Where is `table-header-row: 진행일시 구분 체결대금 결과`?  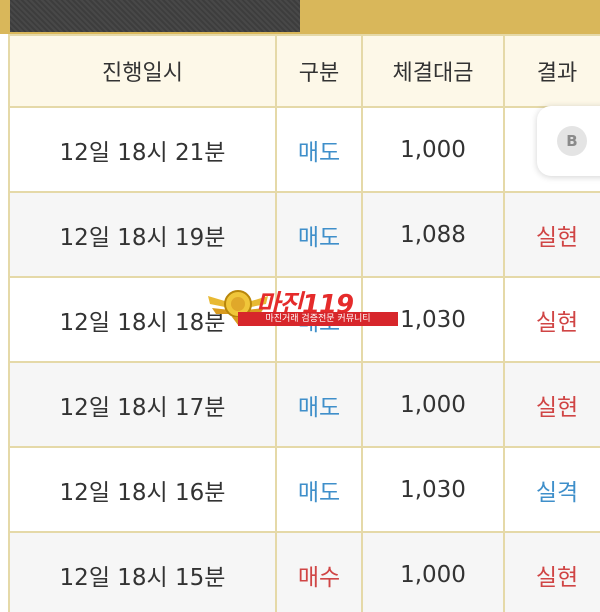 table-header-row: 진행일시 구분 체결대금 결과 is located at coordinates (305, 72).